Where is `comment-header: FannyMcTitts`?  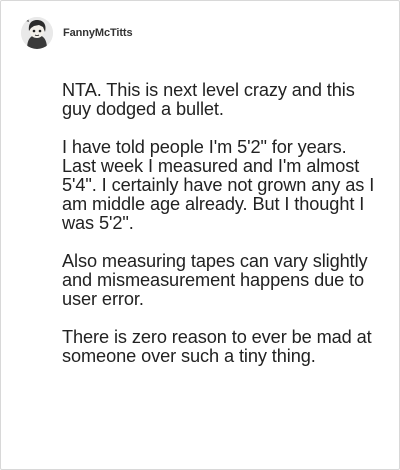
comment-header: FannyMcTitts is located at coordinates (77, 33).